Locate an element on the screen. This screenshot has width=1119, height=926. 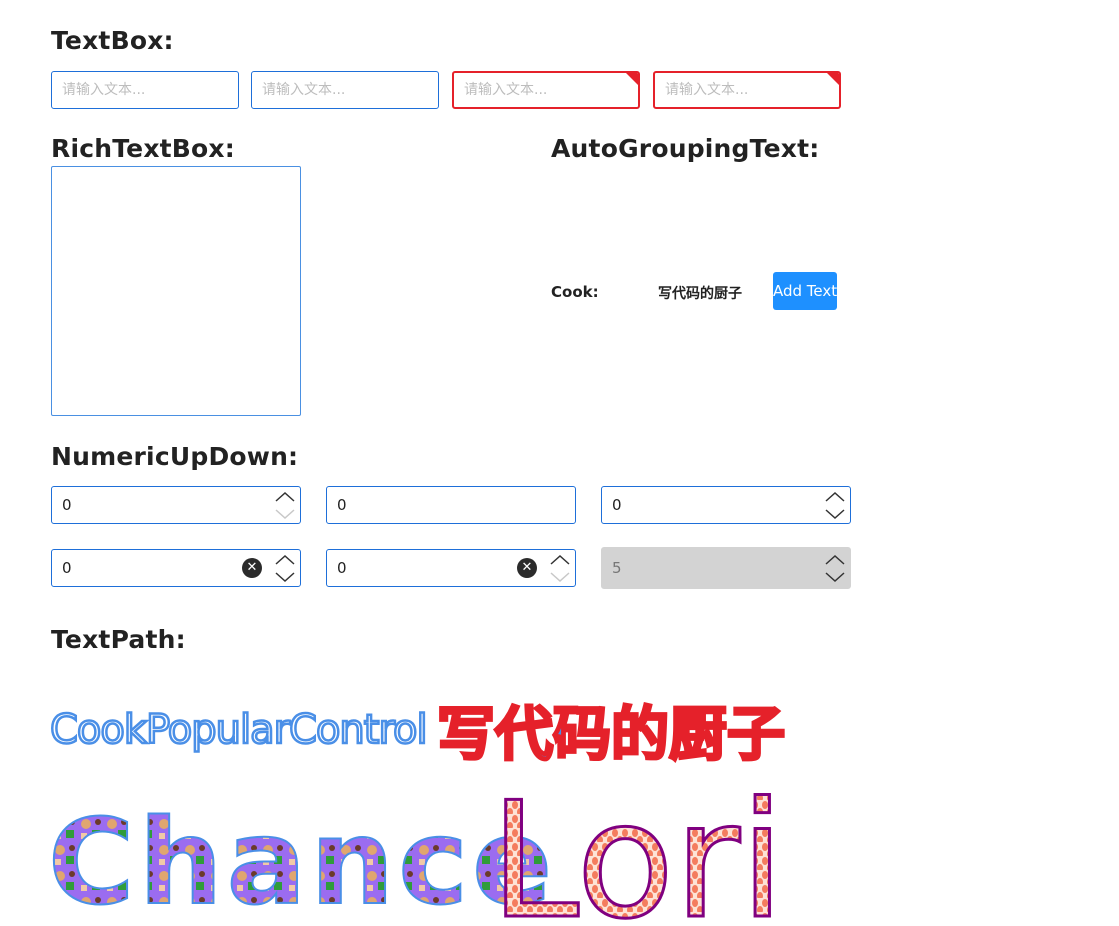
cook-value: 写代码的厨子 is located at coordinates (700, 294).